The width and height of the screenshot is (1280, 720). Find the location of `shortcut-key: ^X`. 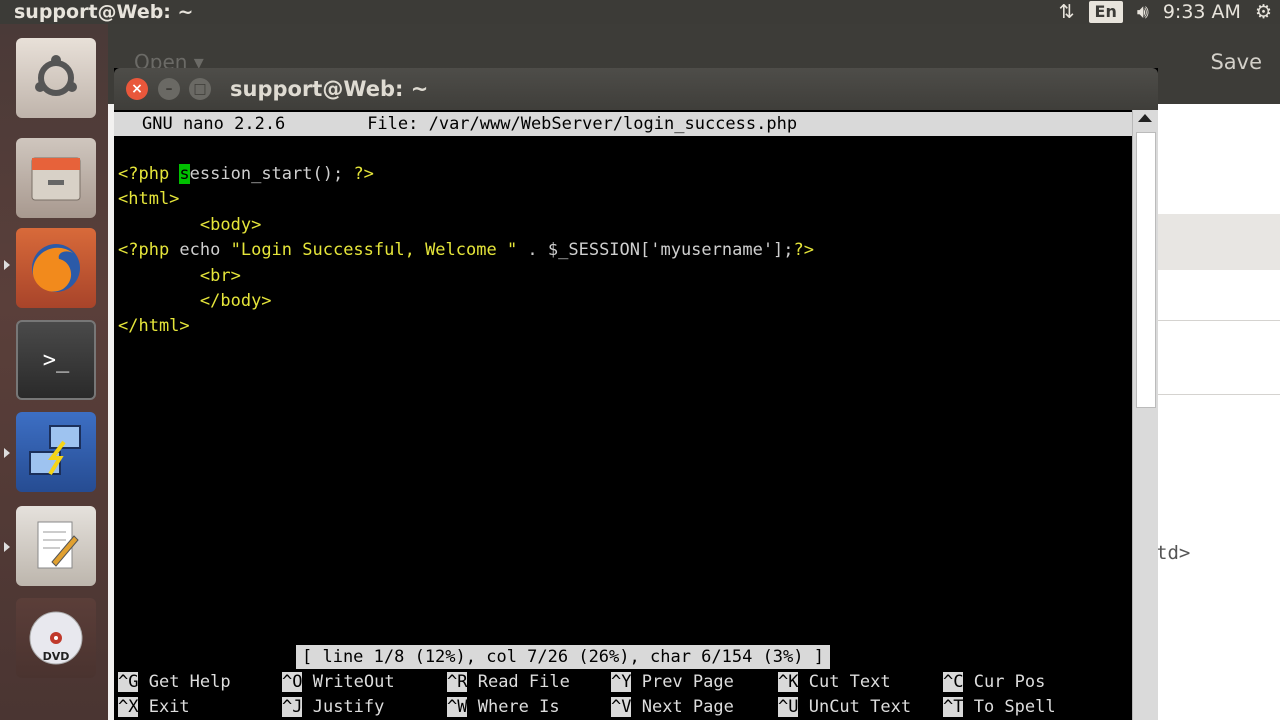

shortcut-key: ^X is located at coordinates (128, 707).